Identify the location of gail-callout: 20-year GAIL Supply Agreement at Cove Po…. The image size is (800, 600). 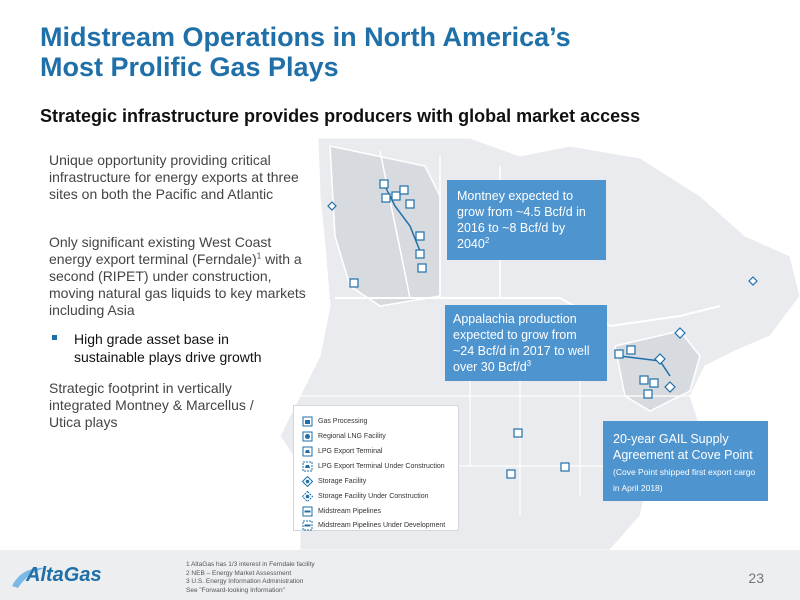
(685, 461).